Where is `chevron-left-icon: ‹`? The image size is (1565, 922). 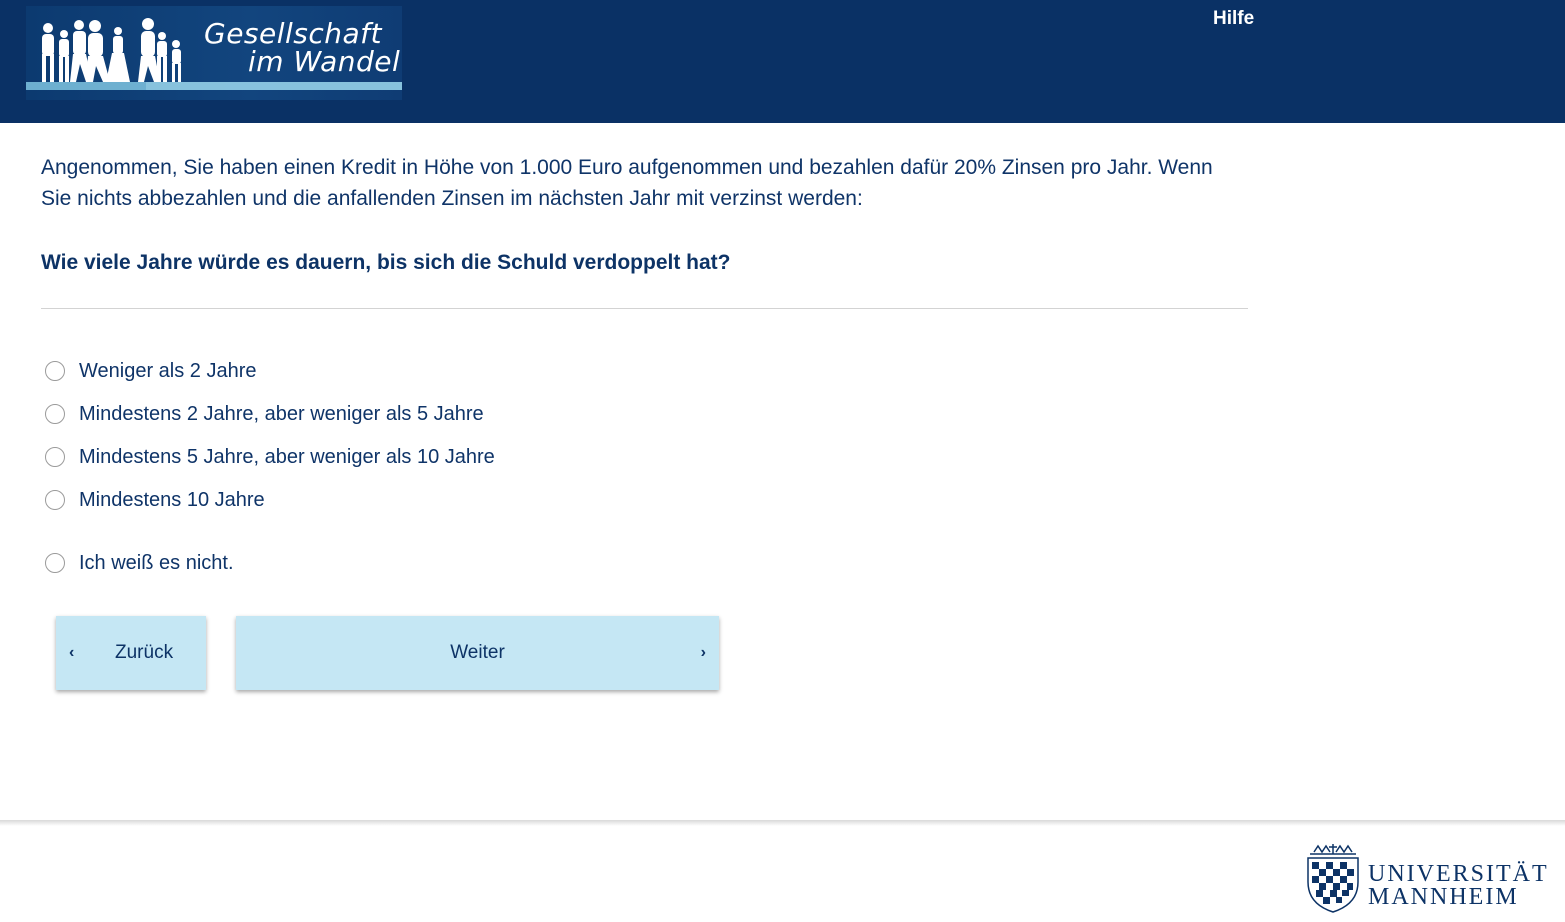
chevron-left-icon: ‹ is located at coordinates (72, 652).